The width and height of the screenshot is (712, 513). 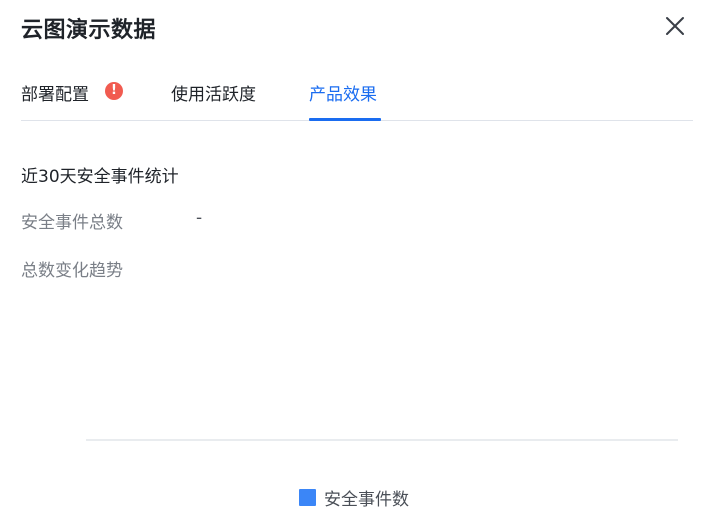 I want to click on active-tab-indicator, so click(x=345, y=119).